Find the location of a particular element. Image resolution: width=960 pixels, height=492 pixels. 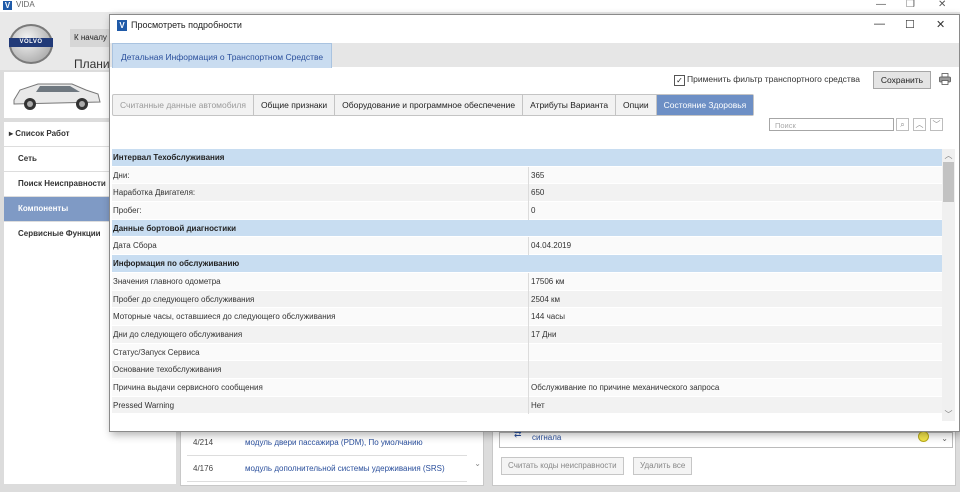

car-icon is located at coordinates (57, 96).